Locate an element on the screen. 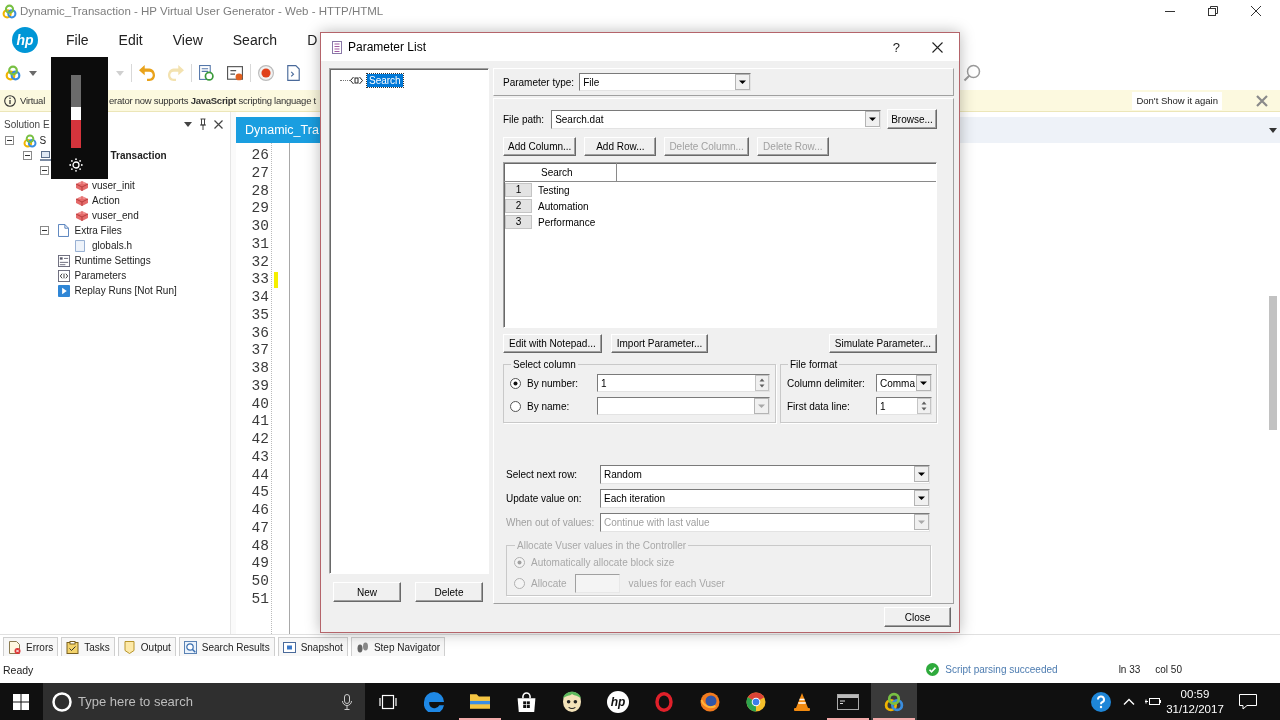  dropdown: Each iteration is located at coordinates (765, 498).